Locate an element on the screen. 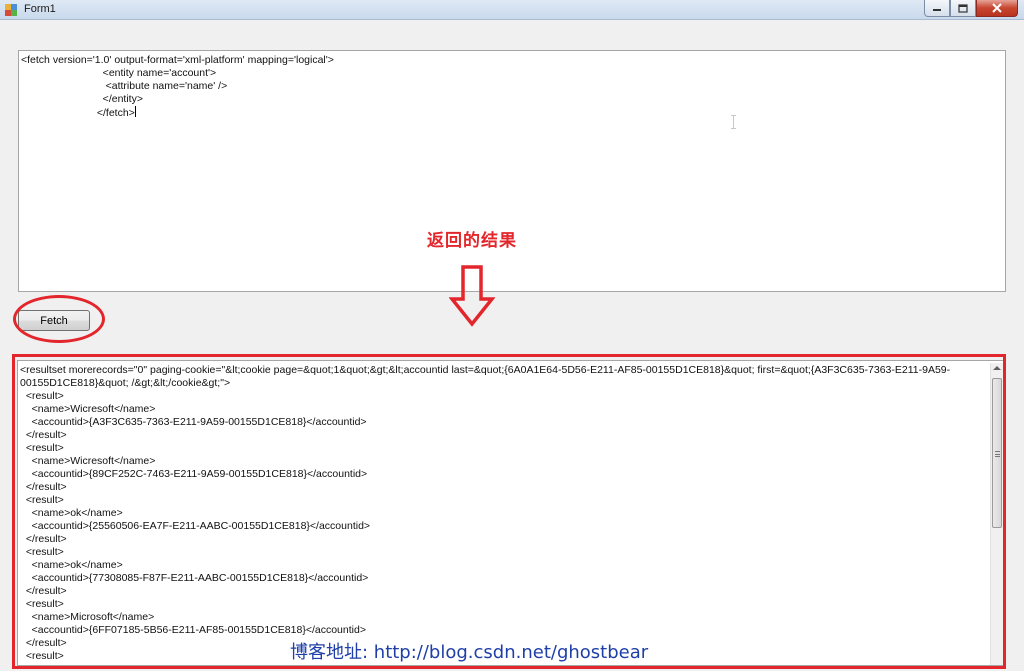 This screenshot has height=671, width=1024. close-button is located at coordinates (997, 8).